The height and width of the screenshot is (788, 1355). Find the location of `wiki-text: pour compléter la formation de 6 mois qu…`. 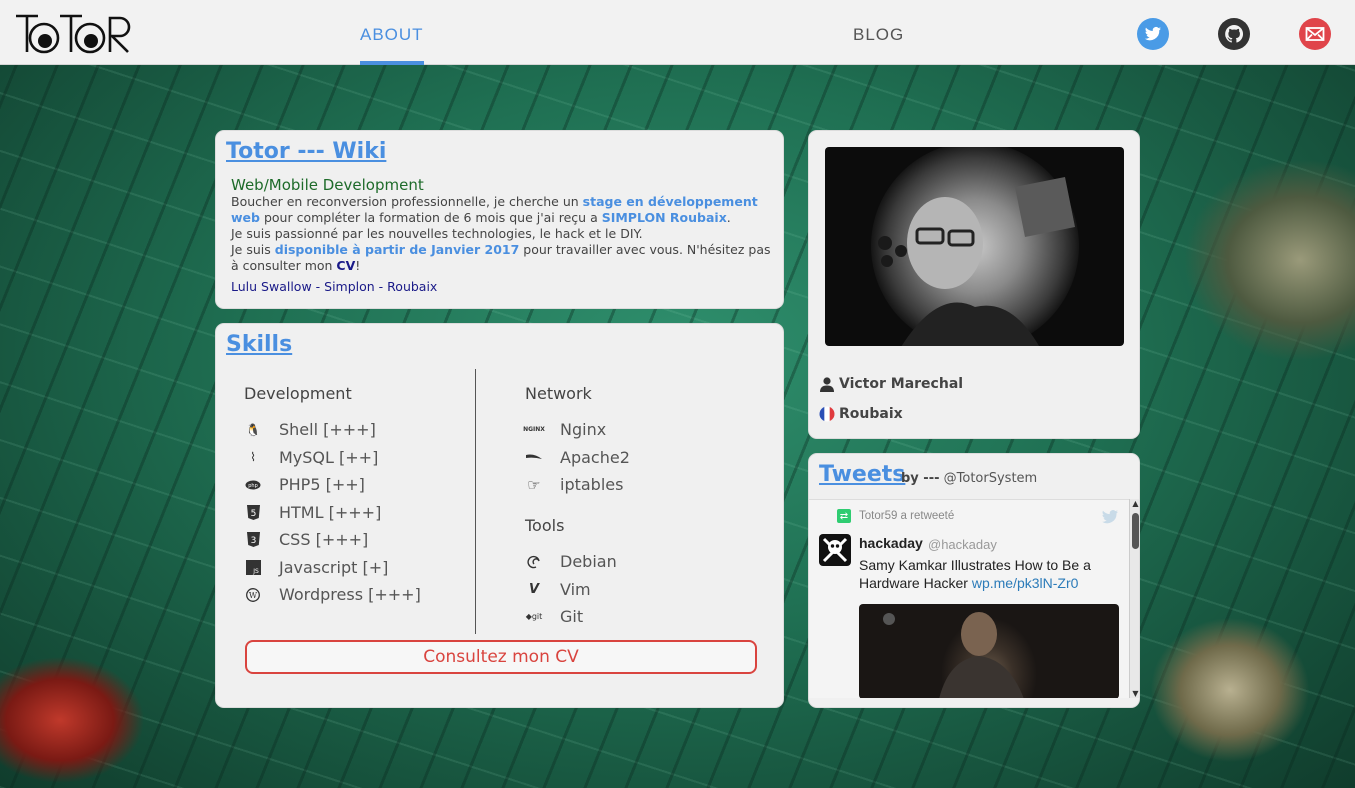

wiki-text: pour compléter la formation de 6 mois qu… is located at coordinates (430, 217).